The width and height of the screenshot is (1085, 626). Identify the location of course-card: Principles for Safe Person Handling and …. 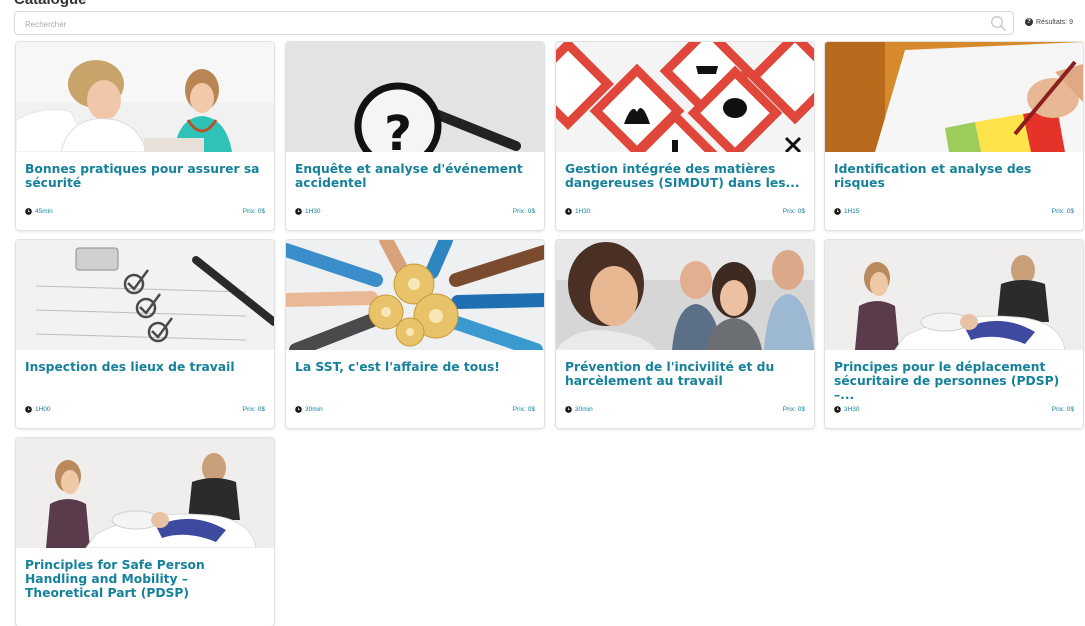
(145, 532).